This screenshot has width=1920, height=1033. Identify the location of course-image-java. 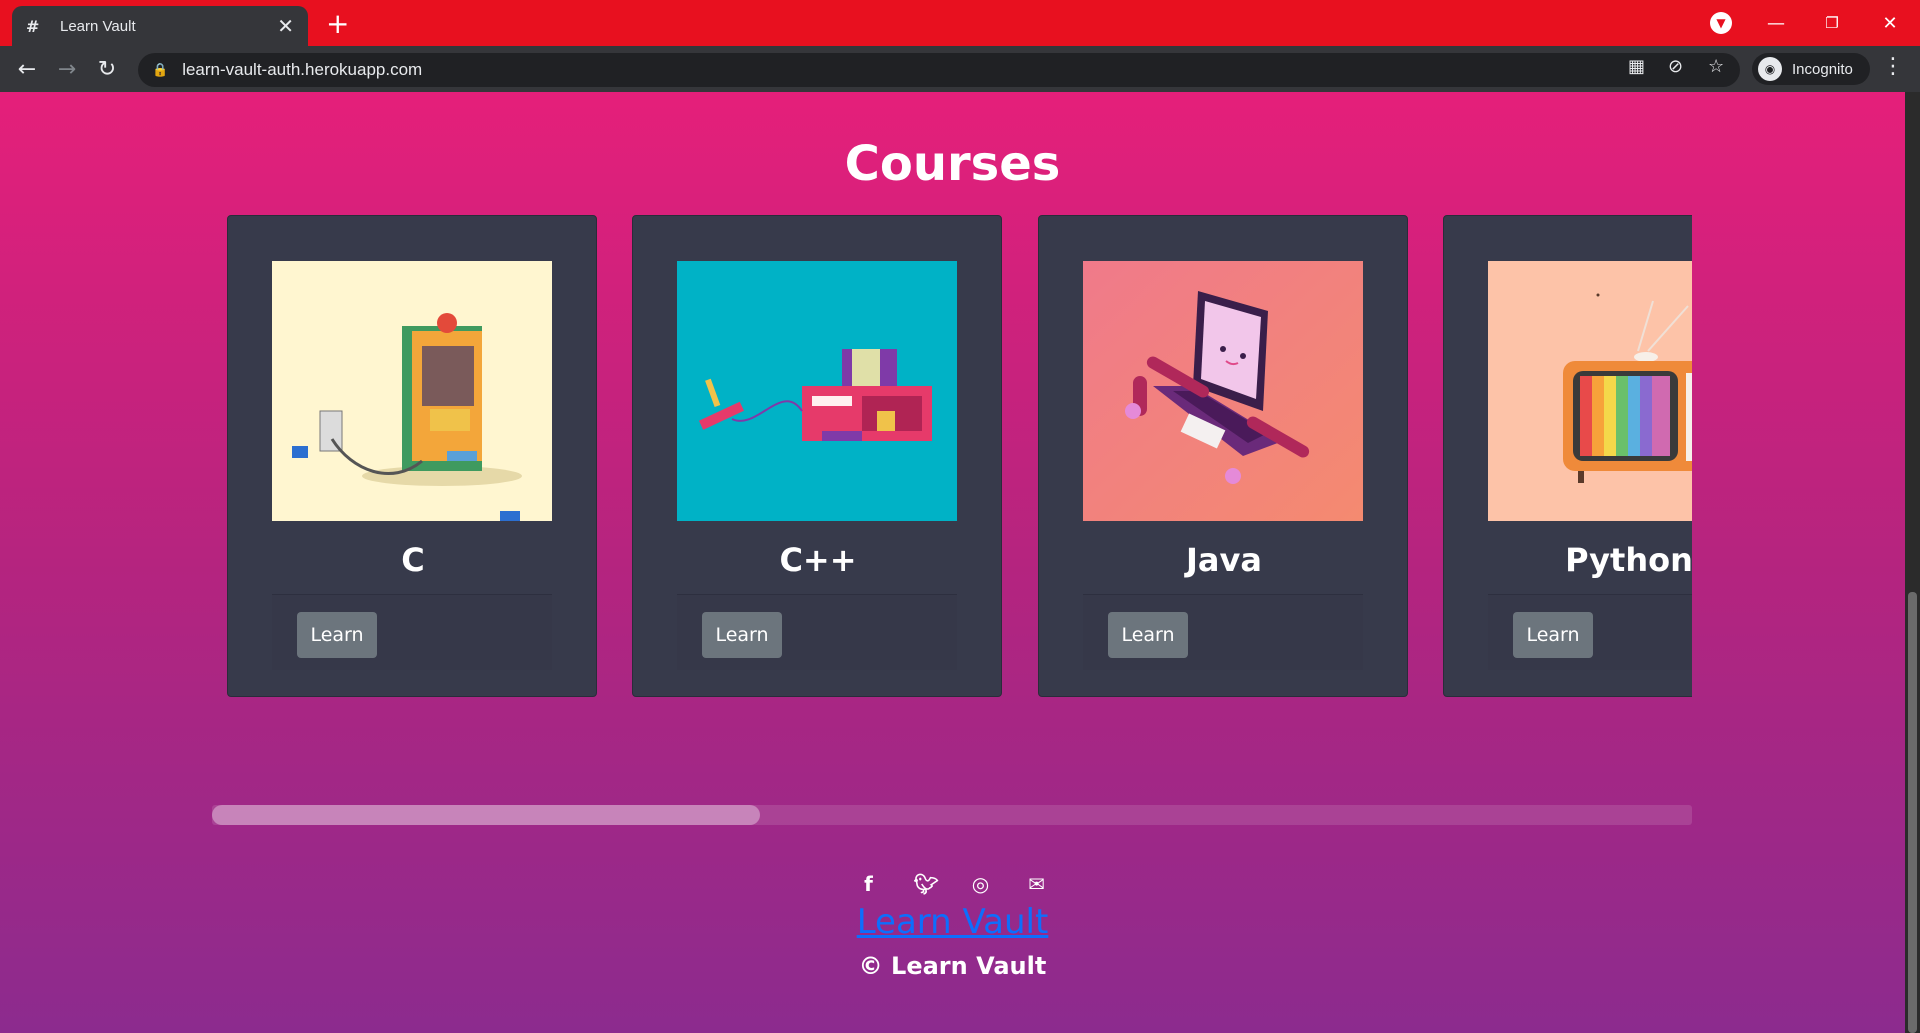
(1223, 391).